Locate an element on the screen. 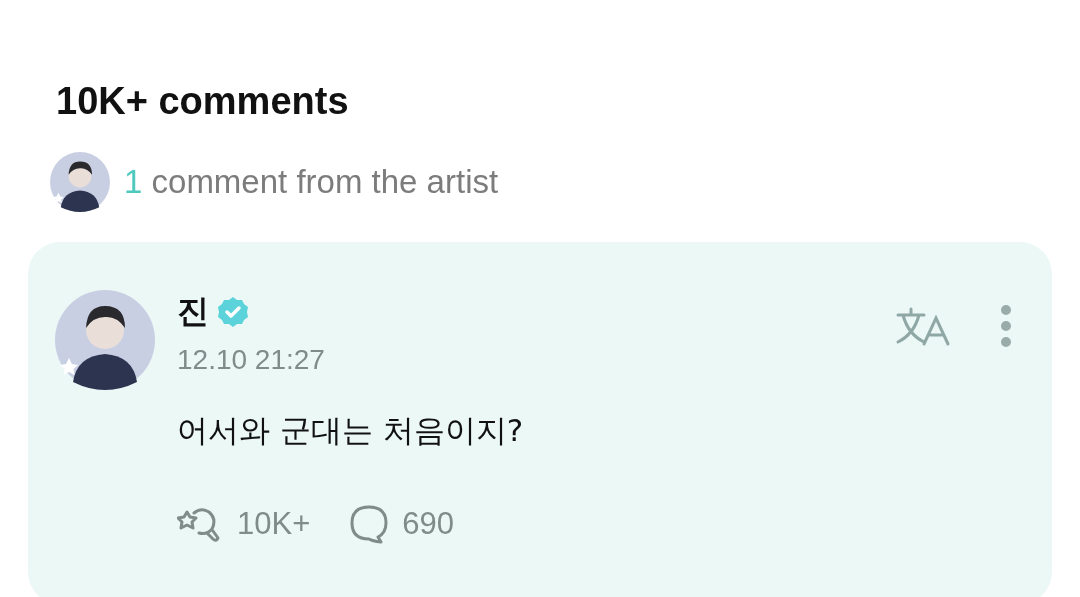 The image size is (1080, 597). comments-heading: 10K+ comments is located at coordinates (203, 101).